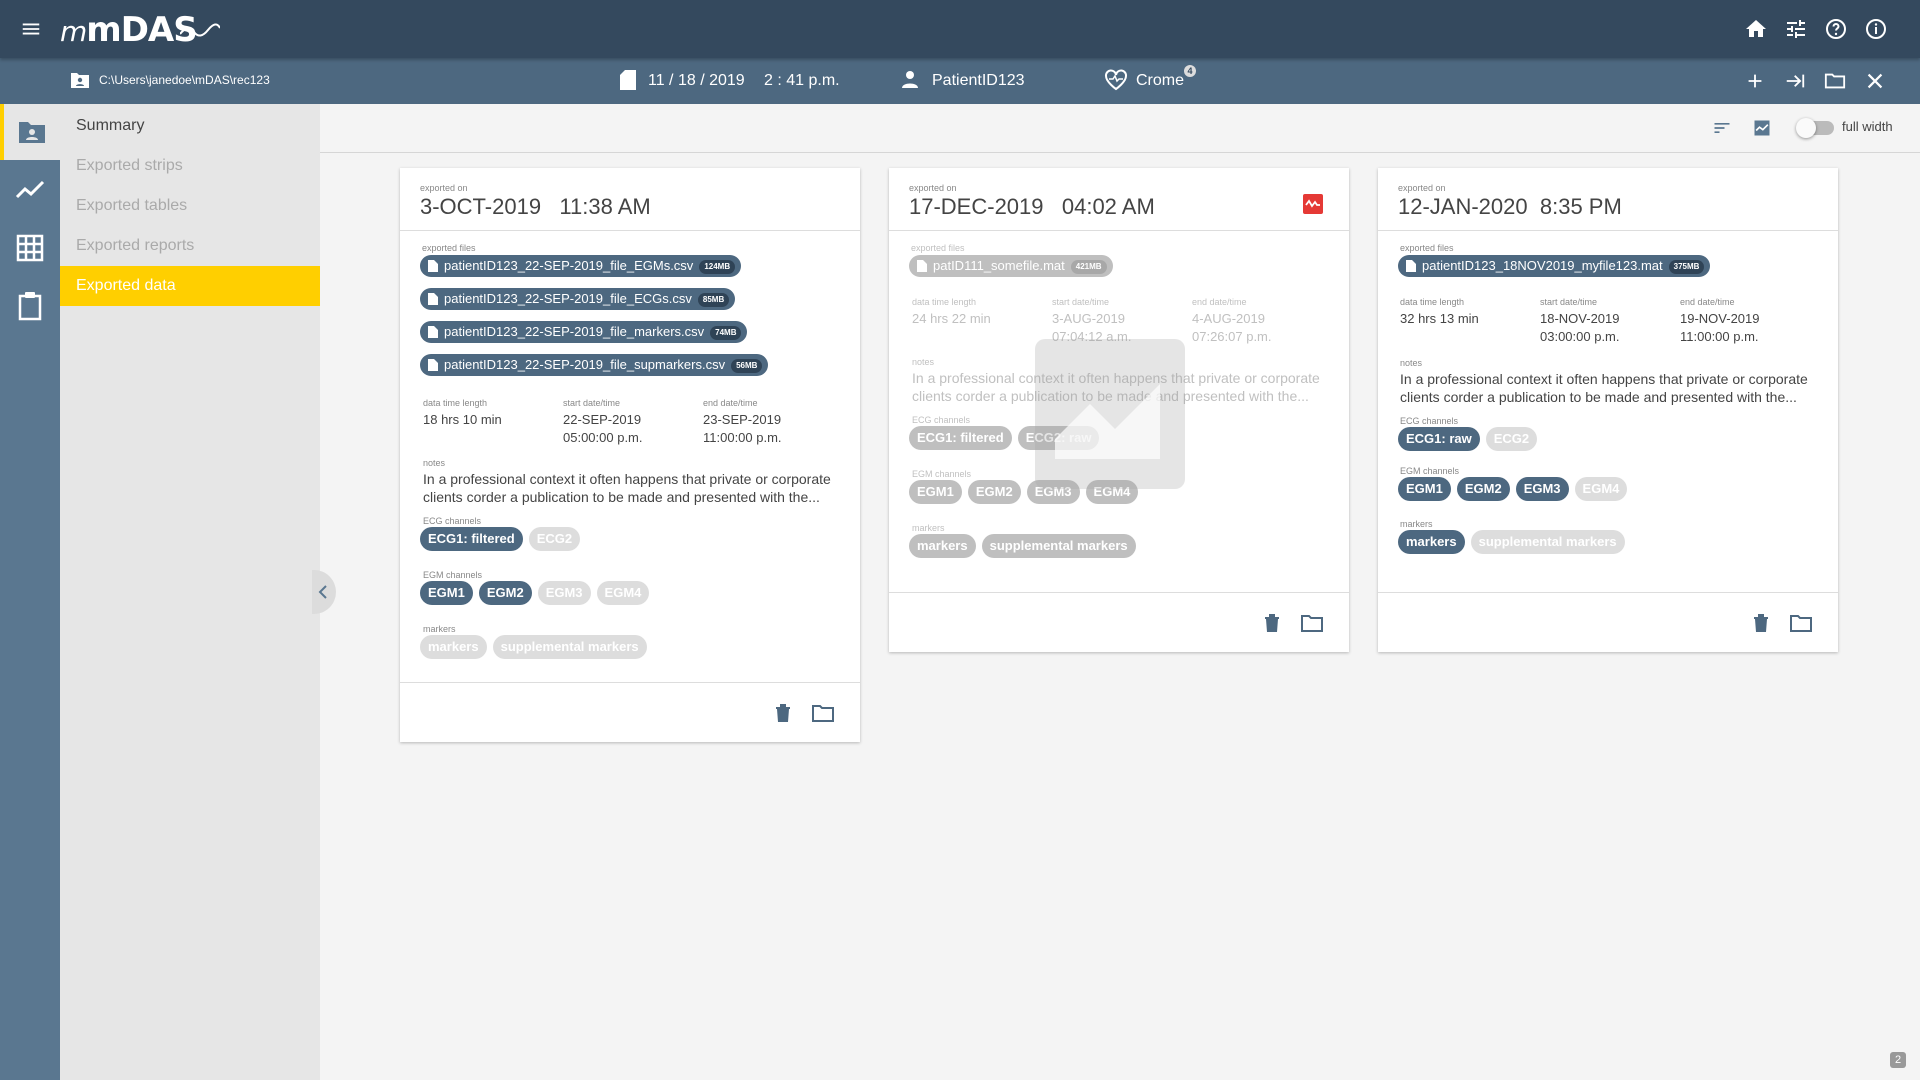  What do you see at coordinates (1756, 29) in the screenshot?
I see `home-icon` at bounding box center [1756, 29].